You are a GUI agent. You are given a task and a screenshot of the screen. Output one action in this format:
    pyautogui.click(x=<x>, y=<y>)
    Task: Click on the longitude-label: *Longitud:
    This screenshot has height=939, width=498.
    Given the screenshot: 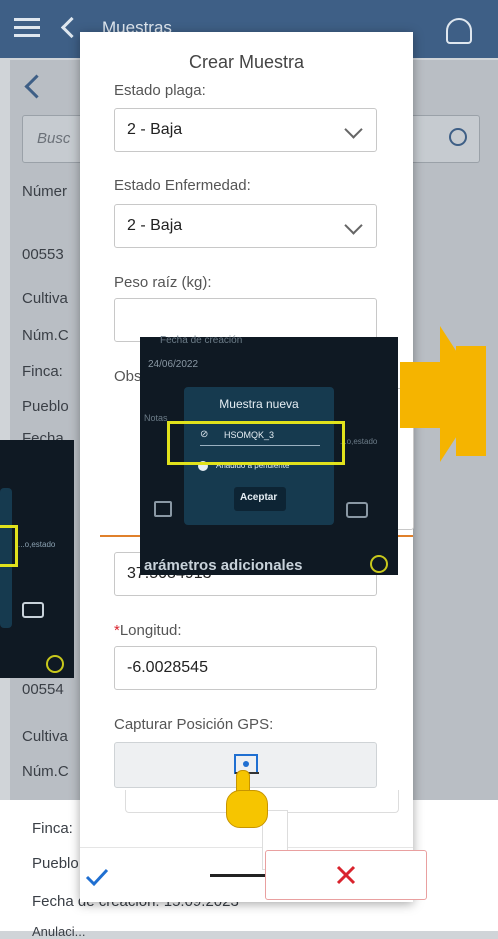 What is the action you would take?
    pyautogui.click(x=148, y=630)
    